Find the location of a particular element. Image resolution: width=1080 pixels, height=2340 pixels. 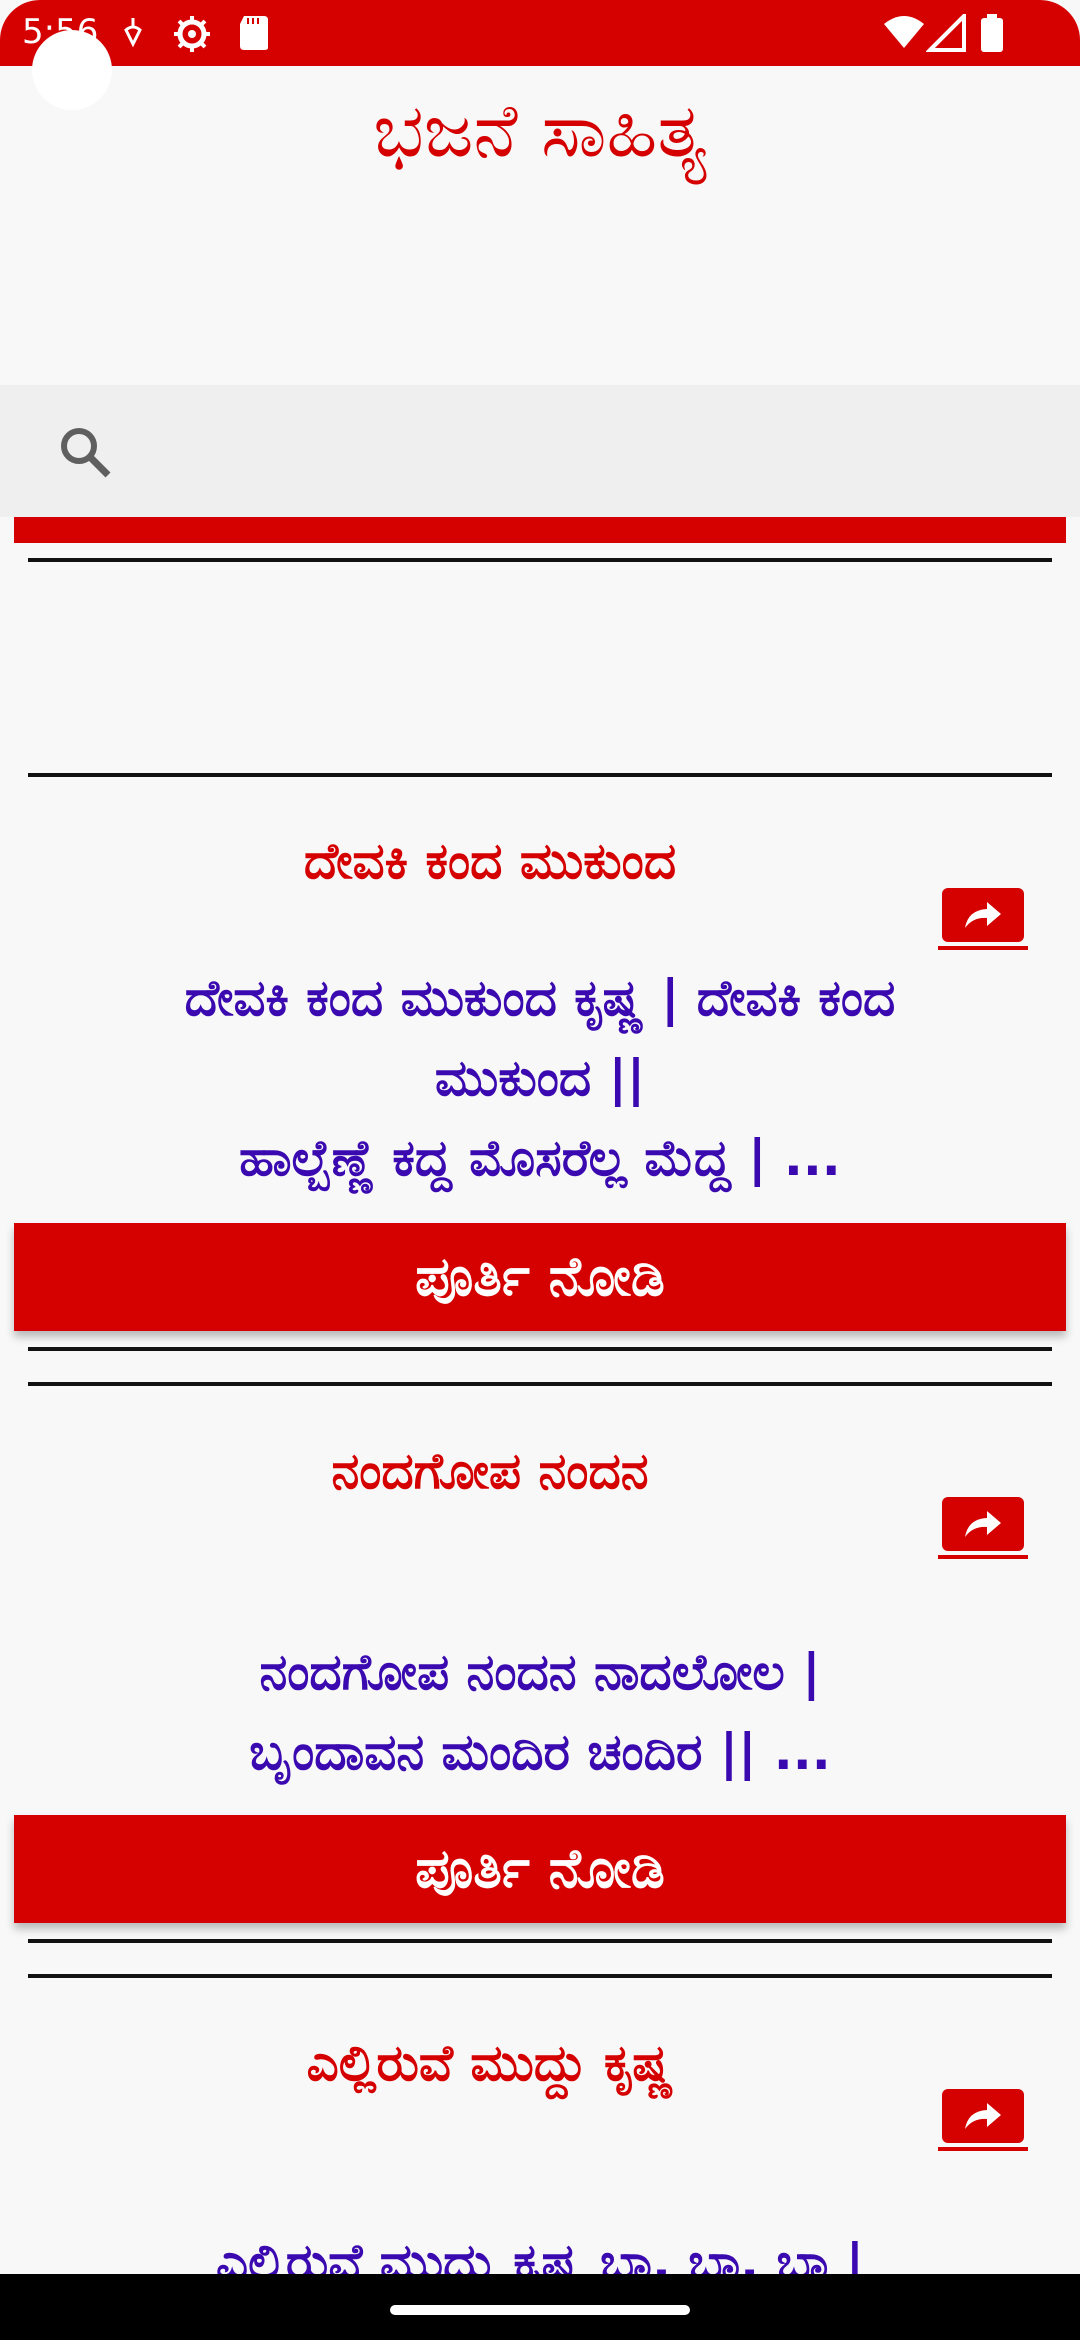

app-title: ಭಜನೆ ಸಾಹಿತ್ಯ is located at coordinates (540, 131).